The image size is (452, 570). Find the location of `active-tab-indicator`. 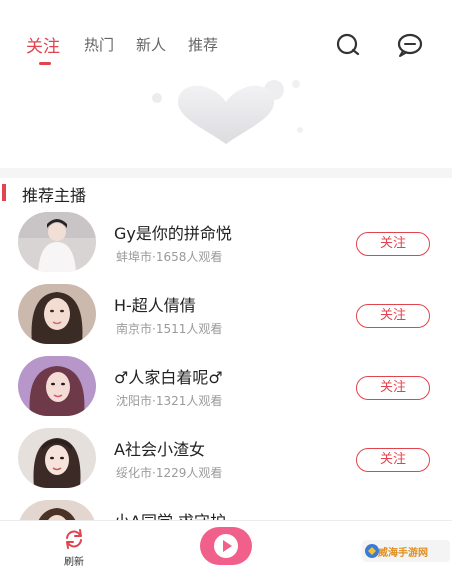

active-tab-indicator is located at coordinates (45, 63).